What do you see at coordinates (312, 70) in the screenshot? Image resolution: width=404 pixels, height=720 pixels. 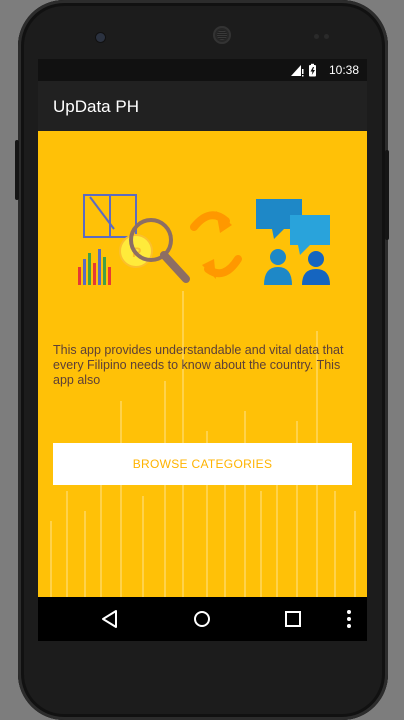 I see `battery-icon` at bounding box center [312, 70].